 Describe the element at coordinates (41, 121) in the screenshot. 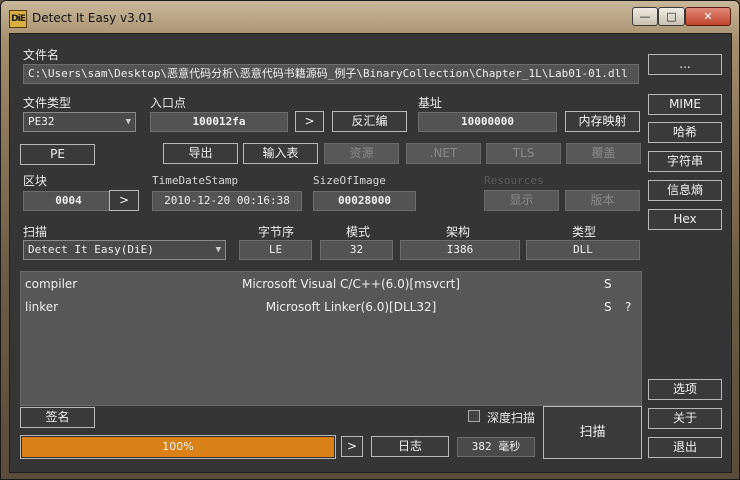

I see `file-type-value: PE32` at that location.